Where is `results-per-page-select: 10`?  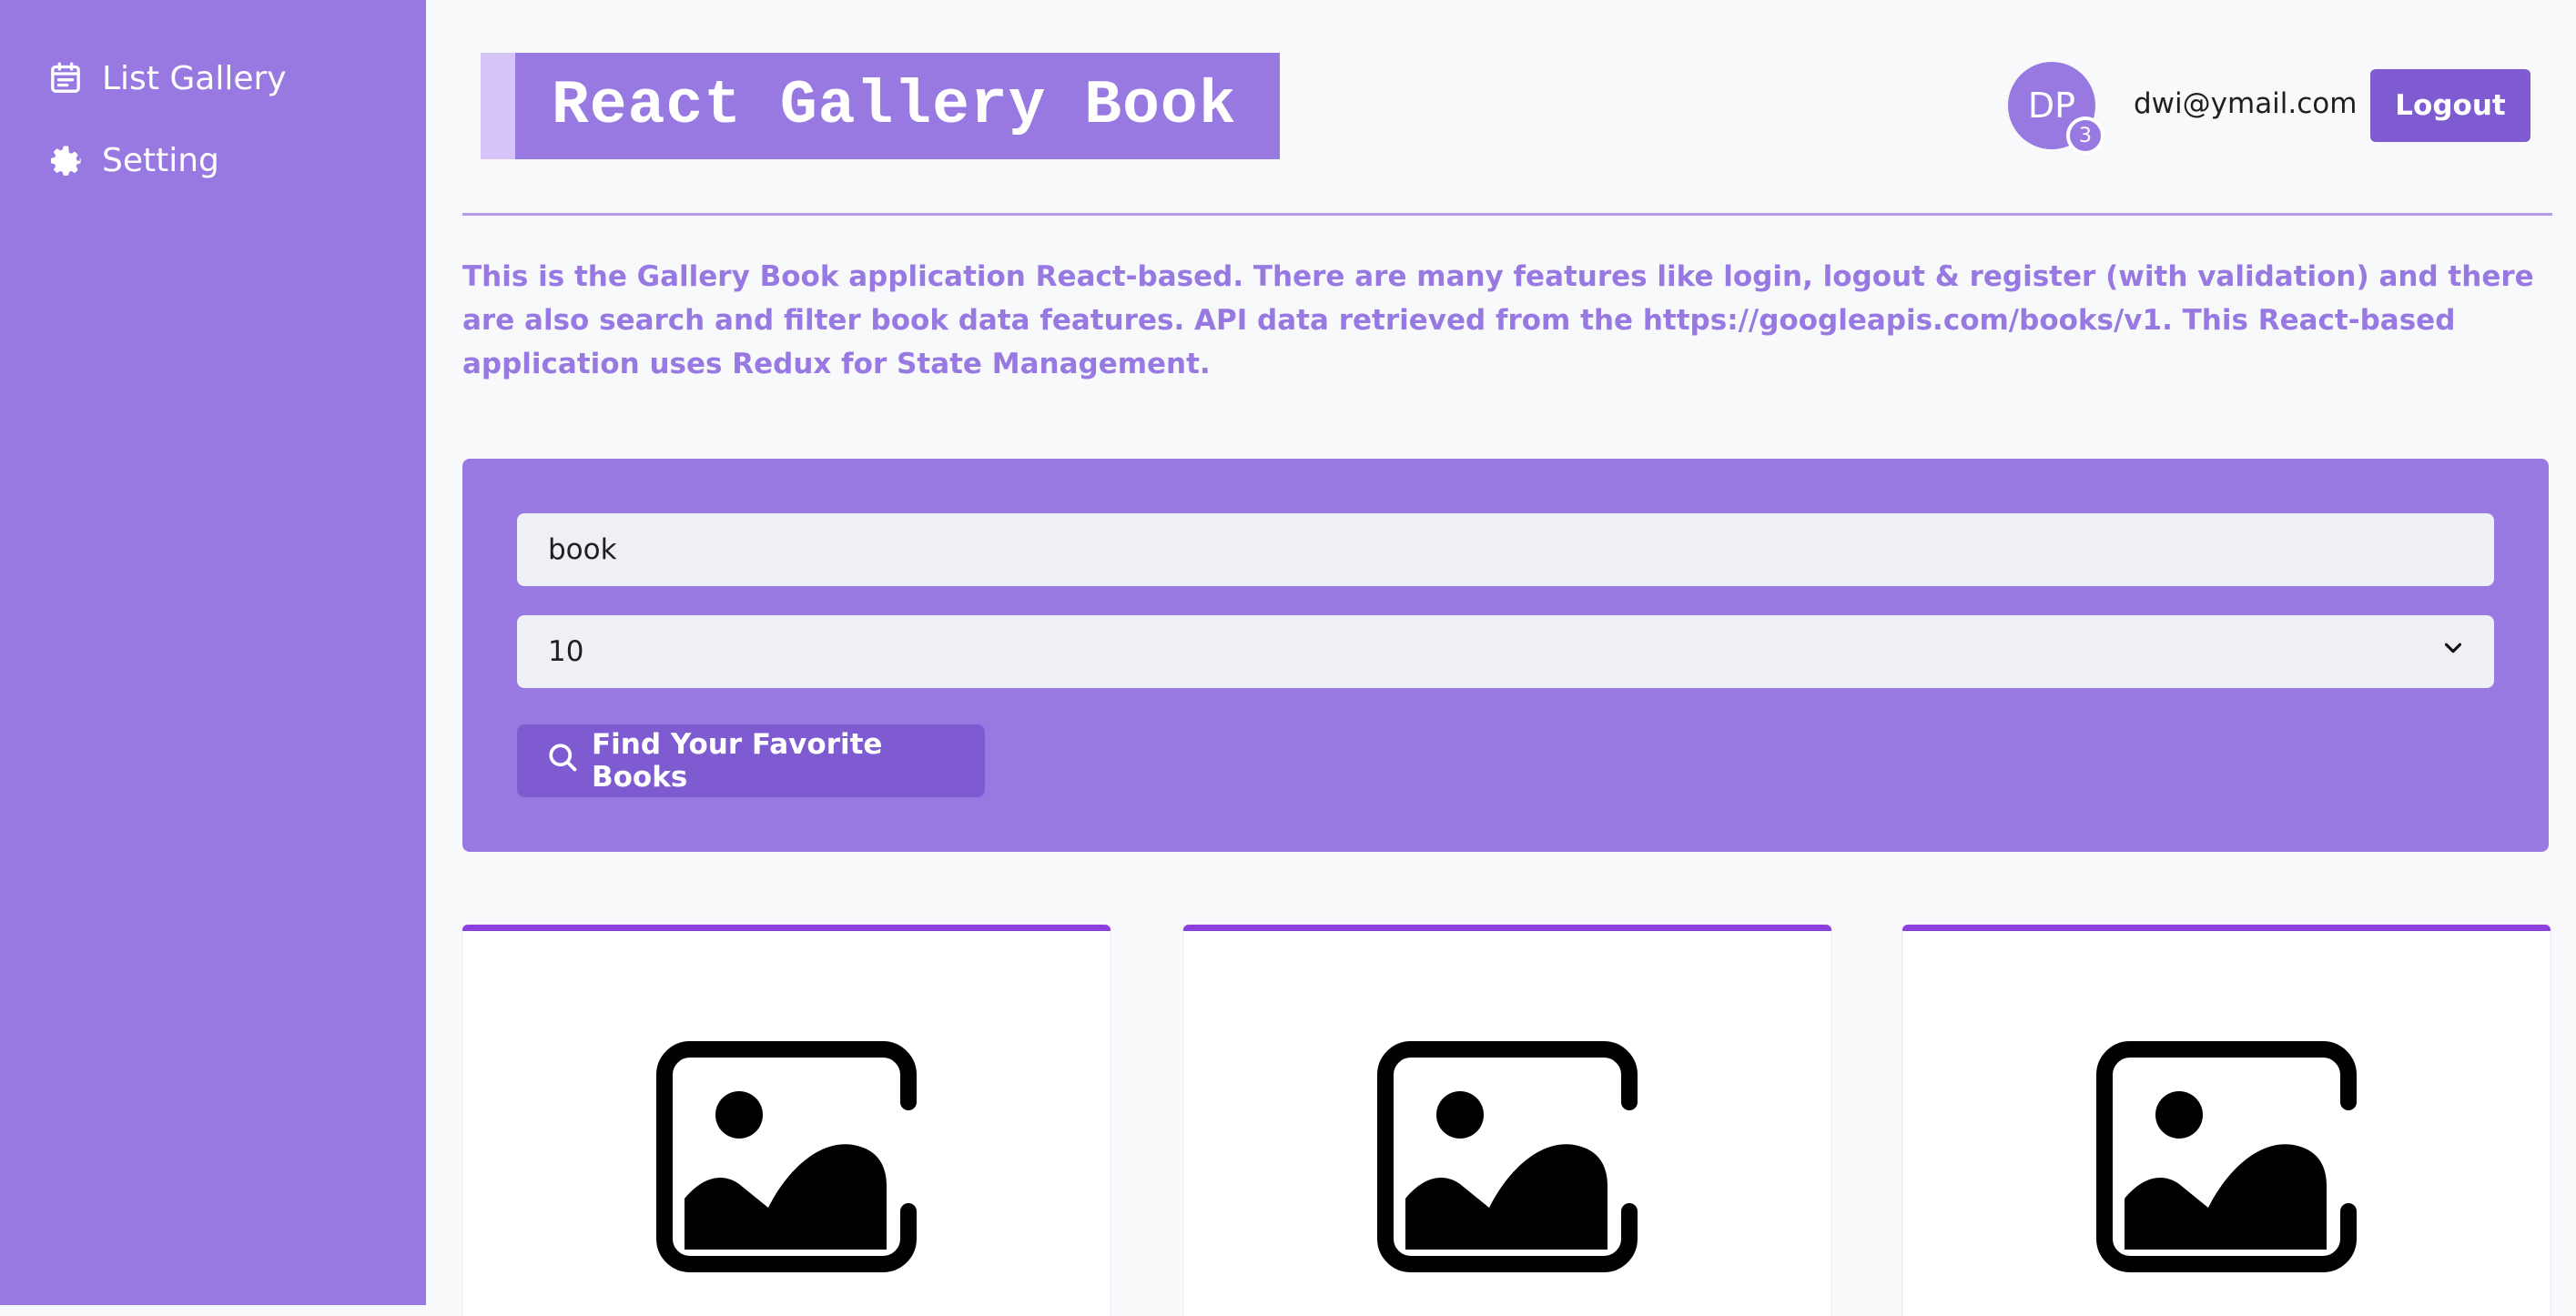
results-per-page-select: 10 is located at coordinates (1505, 651).